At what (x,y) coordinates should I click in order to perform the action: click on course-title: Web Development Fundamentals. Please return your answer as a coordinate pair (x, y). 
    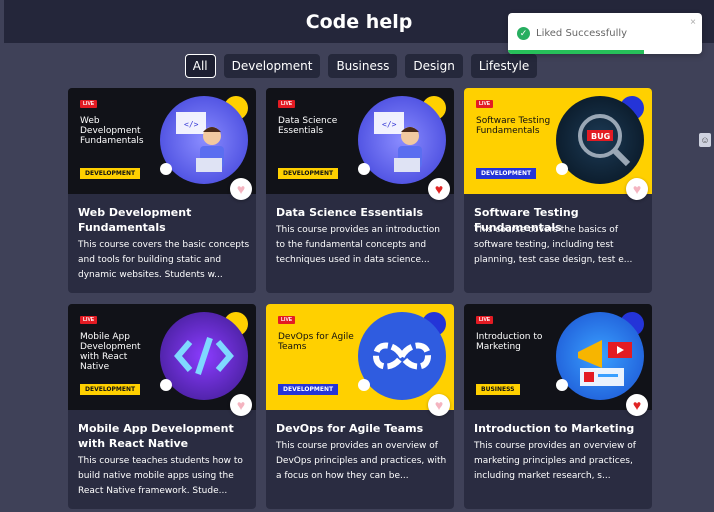
    Looking at the image, I should click on (135, 220).